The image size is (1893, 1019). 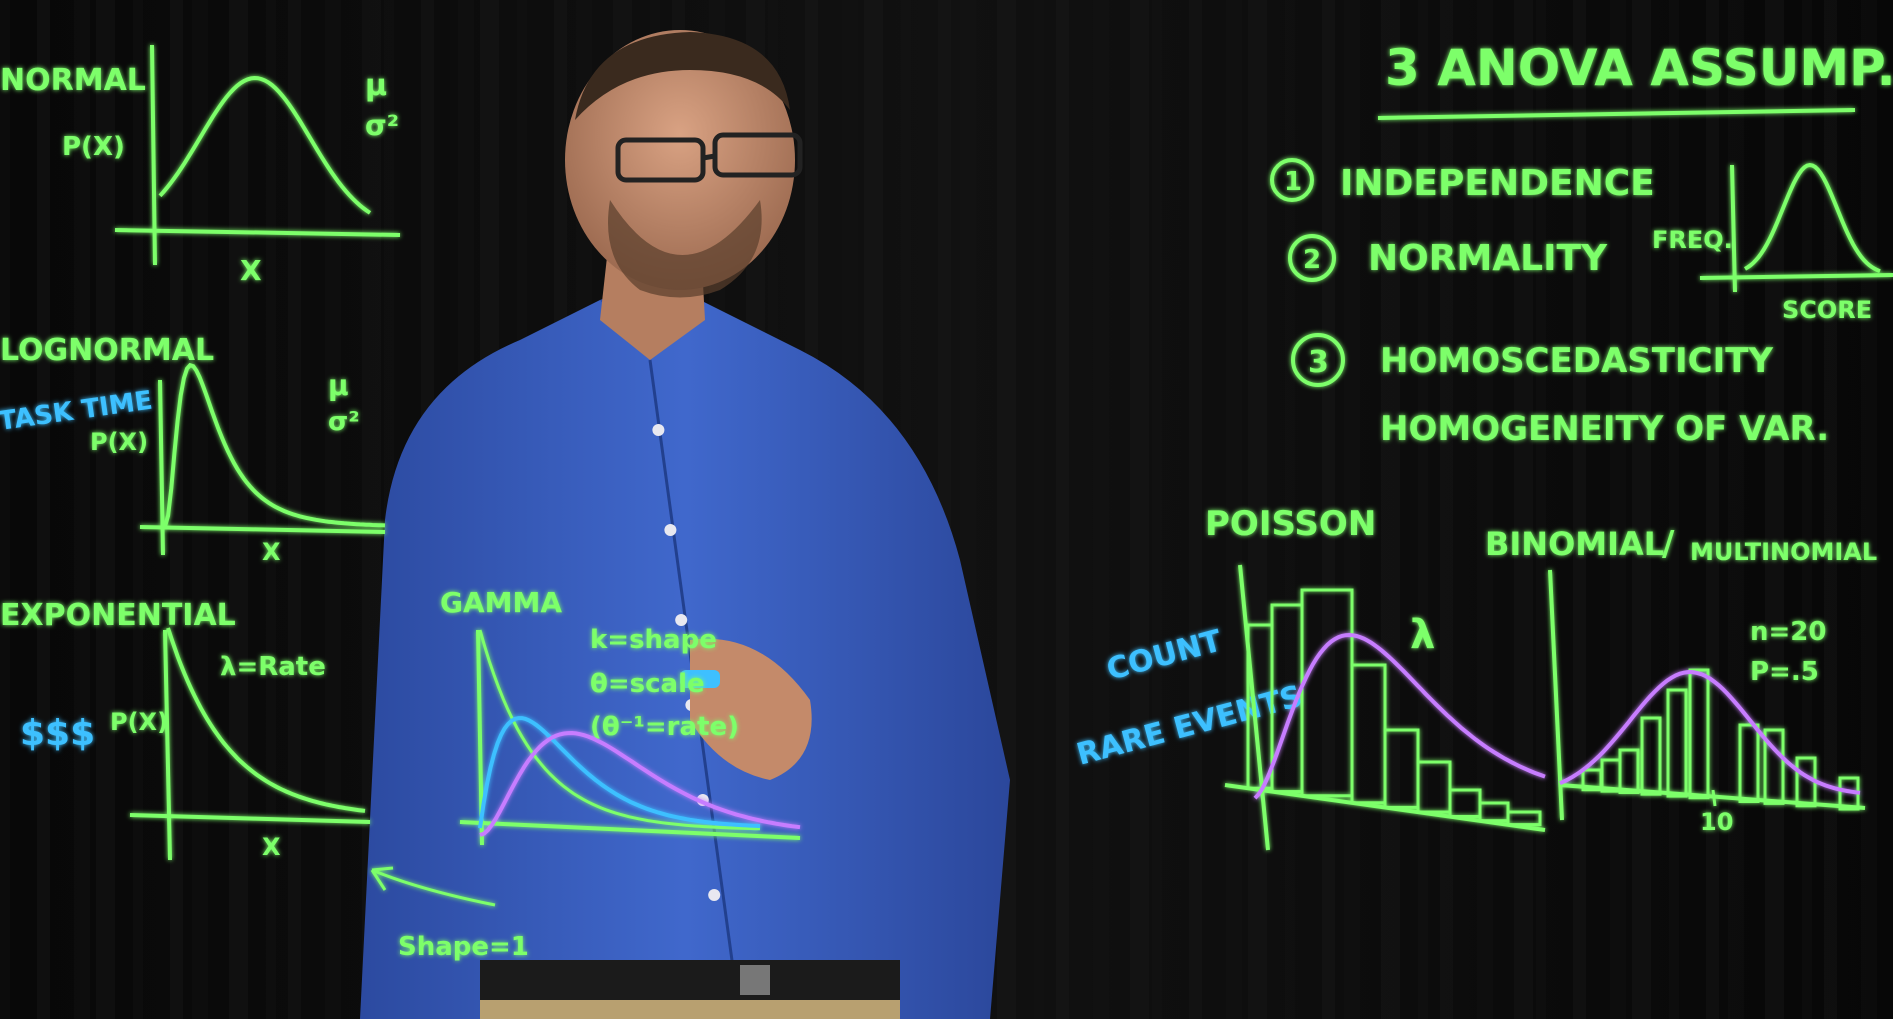 What do you see at coordinates (501, 602) in the screenshot?
I see `gamma-label: GAMMA` at bounding box center [501, 602].